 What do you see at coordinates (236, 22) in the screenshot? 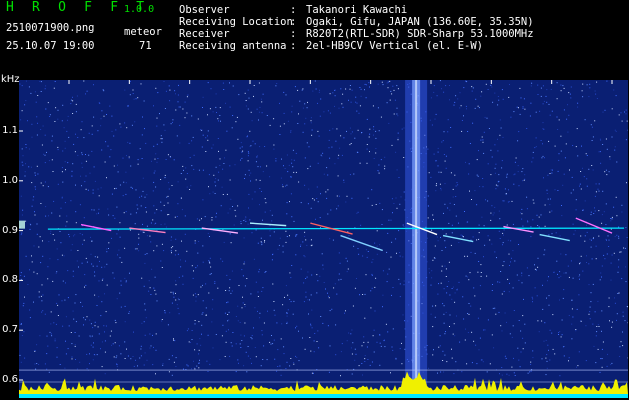
I see `location-label: Receiving Location` at bounding box center [236, 22].